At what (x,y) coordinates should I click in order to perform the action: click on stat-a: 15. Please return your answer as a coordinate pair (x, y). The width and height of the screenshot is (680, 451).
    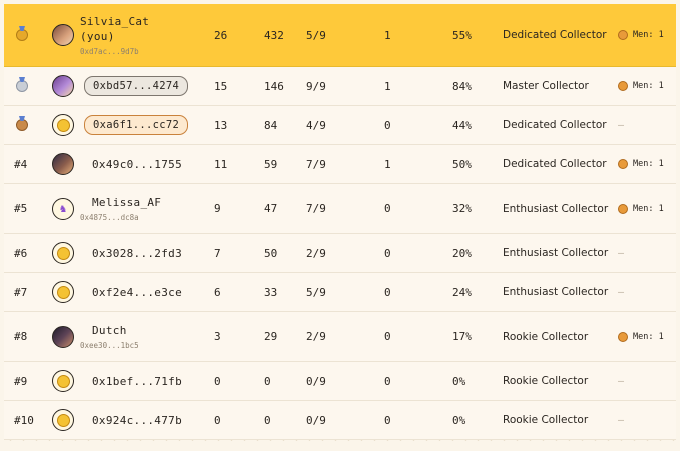
    Looking at the image, I should click on (221, 86).